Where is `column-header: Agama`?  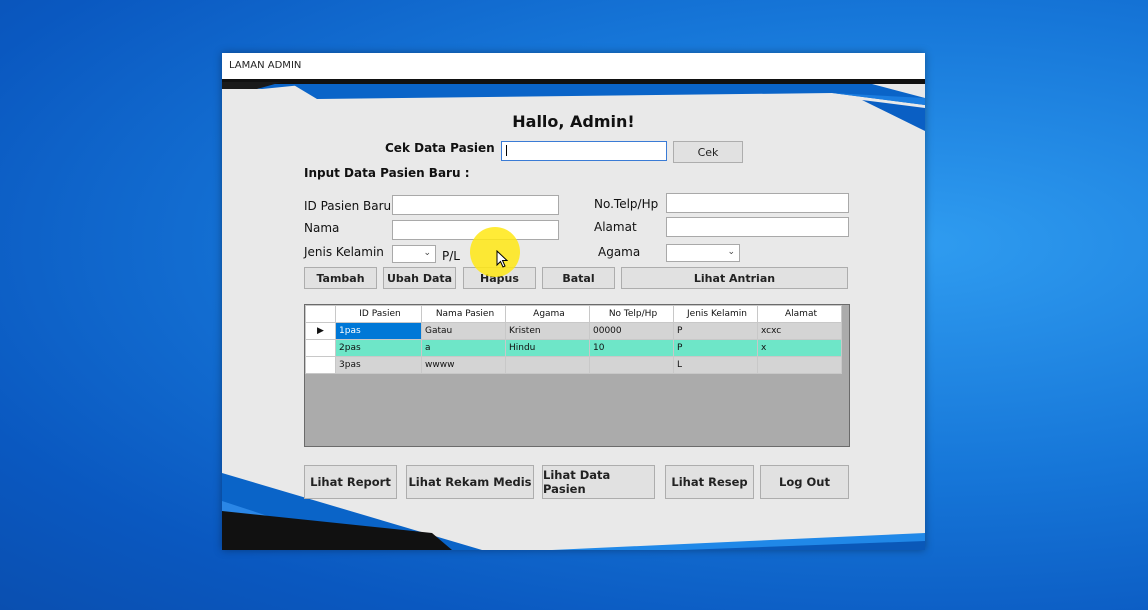
column-header: Agama is located at coordinates (547, 314).